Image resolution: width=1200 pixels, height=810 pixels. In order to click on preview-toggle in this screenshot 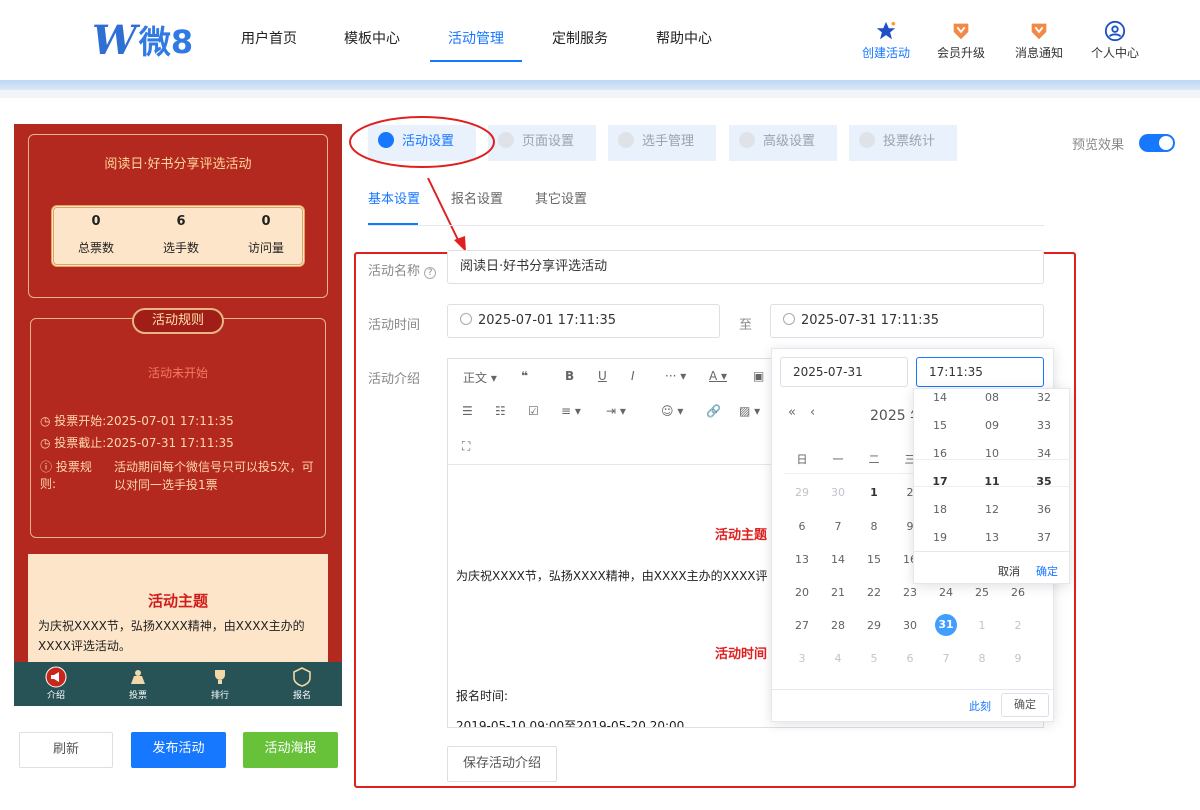, I will do `click(1157, 143)`.